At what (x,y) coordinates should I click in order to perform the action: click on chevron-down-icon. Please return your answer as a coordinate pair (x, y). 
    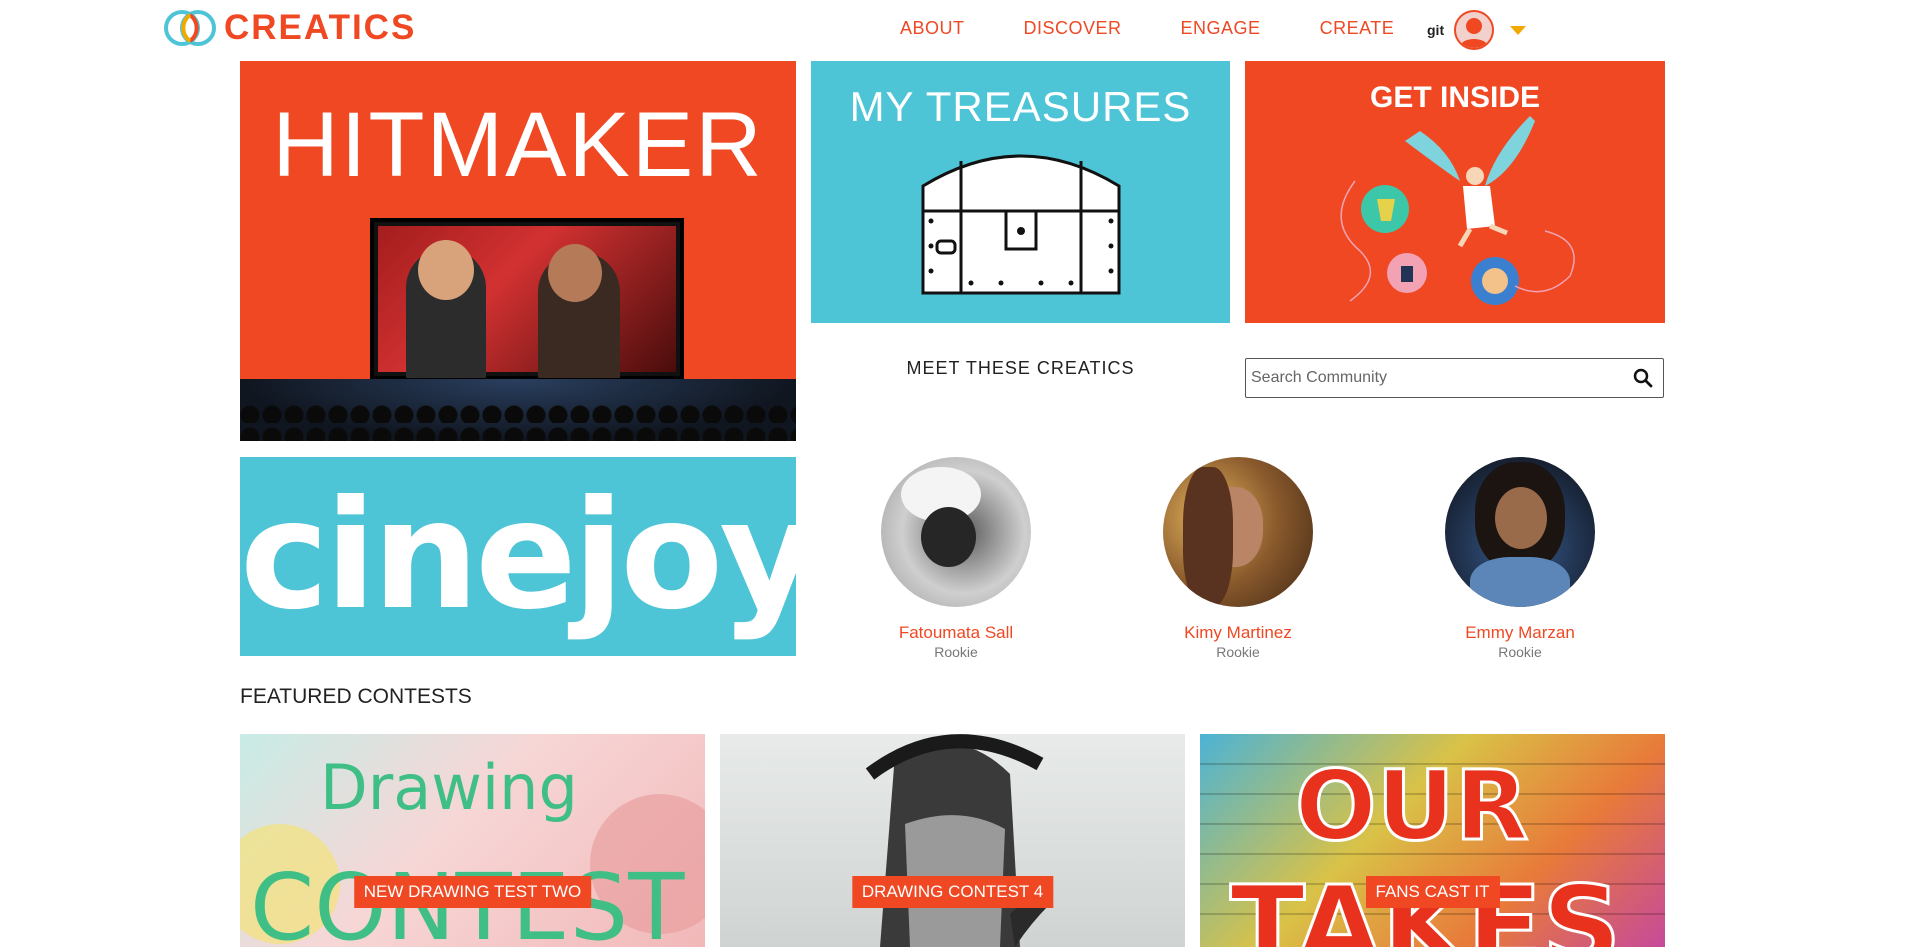
    Looking at the image, I should click on (1518, 30).